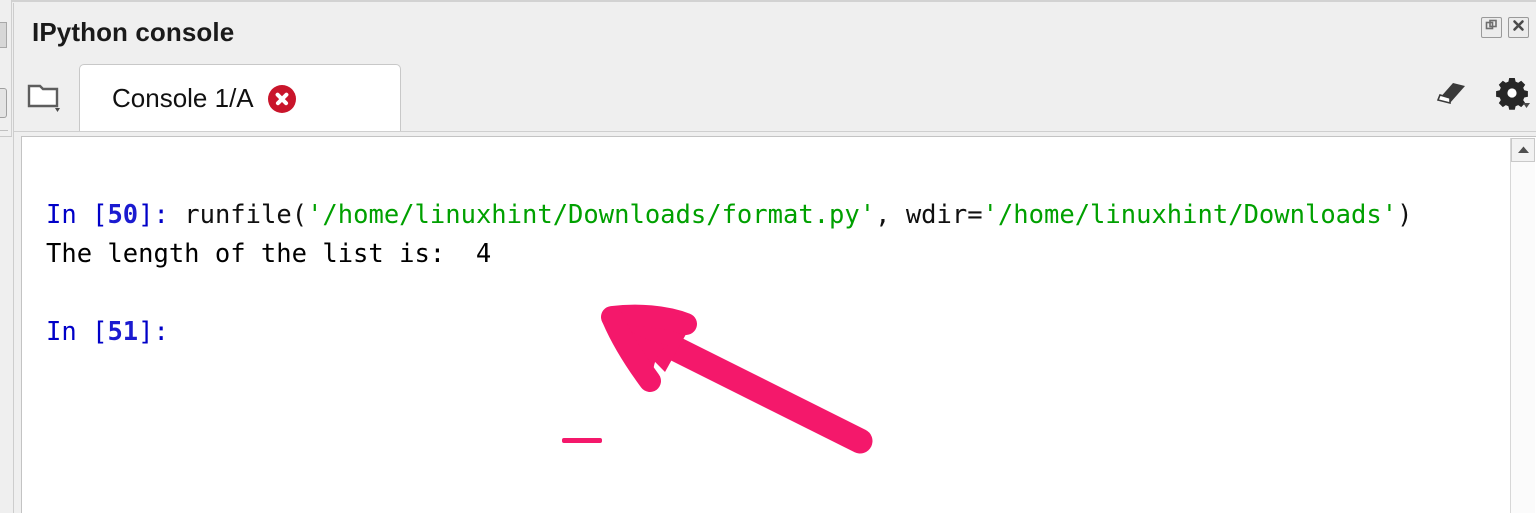 This screenshot has width=1536, height=513. What do you see at coordinates (1523, 338) in the screenshot?
I see `scroll-track` at bounding box center [1523, 338].